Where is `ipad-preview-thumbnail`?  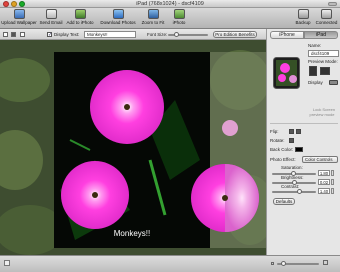 ipad-preview-thumbnail is located at coordinates (286, 73).